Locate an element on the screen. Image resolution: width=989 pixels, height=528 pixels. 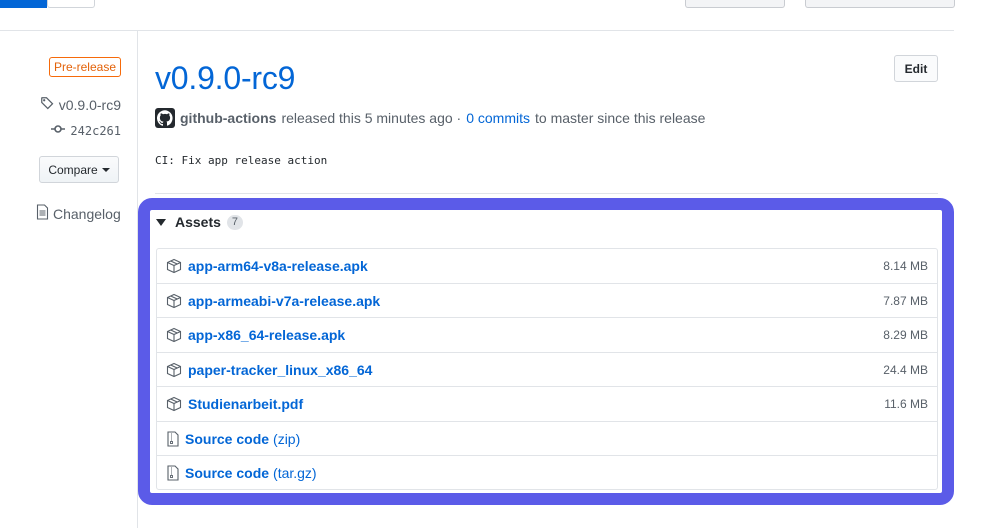
asset-size: 24.4 MB is located at coordinates (905, 369).